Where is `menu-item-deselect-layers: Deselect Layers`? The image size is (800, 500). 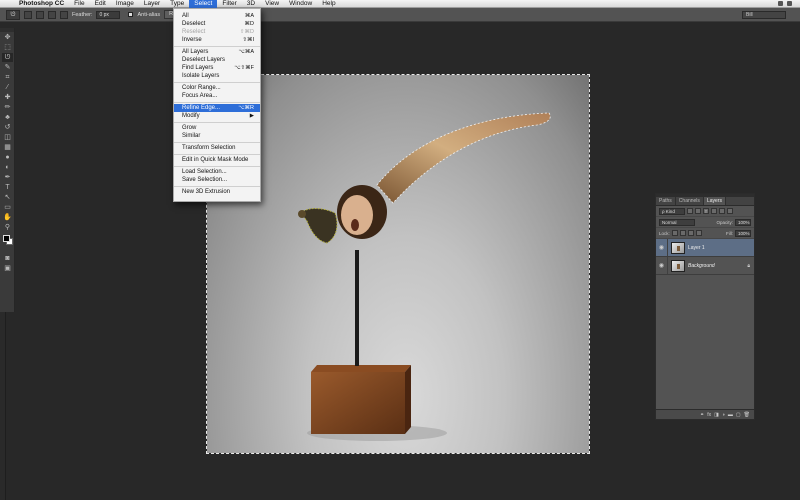
menu-item-deselect-layers: Deselect Layers is located at coordinates (217, 60).